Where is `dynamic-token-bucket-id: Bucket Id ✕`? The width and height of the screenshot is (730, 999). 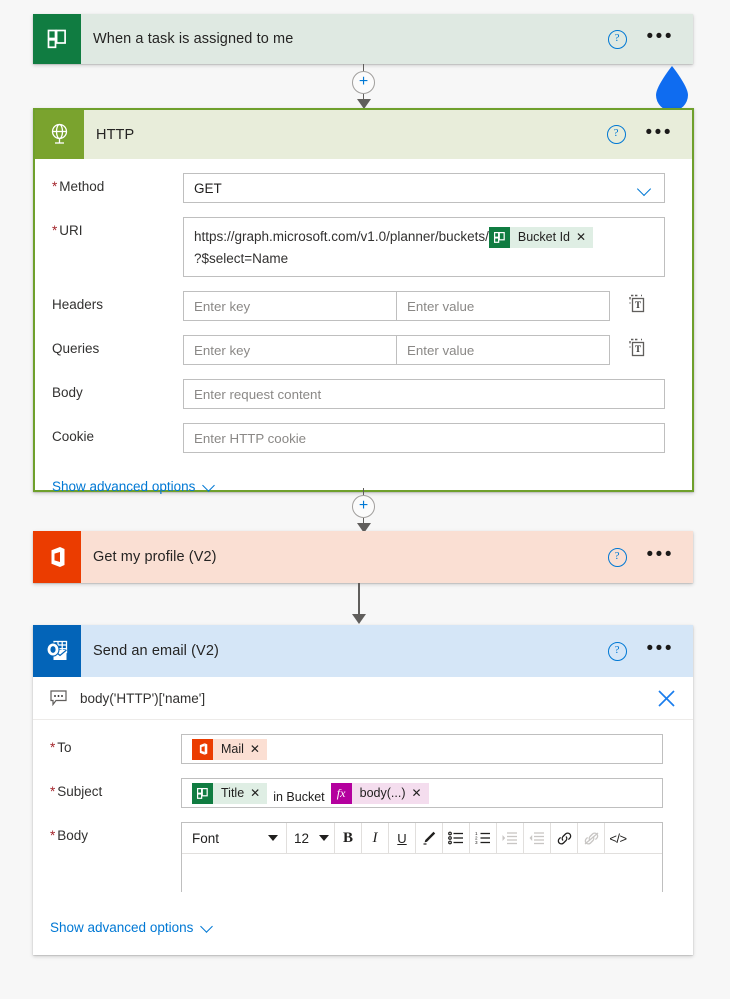
dynamic-token-bucket-id: Bucket Id ✕ is located at coordinates (541, 237).